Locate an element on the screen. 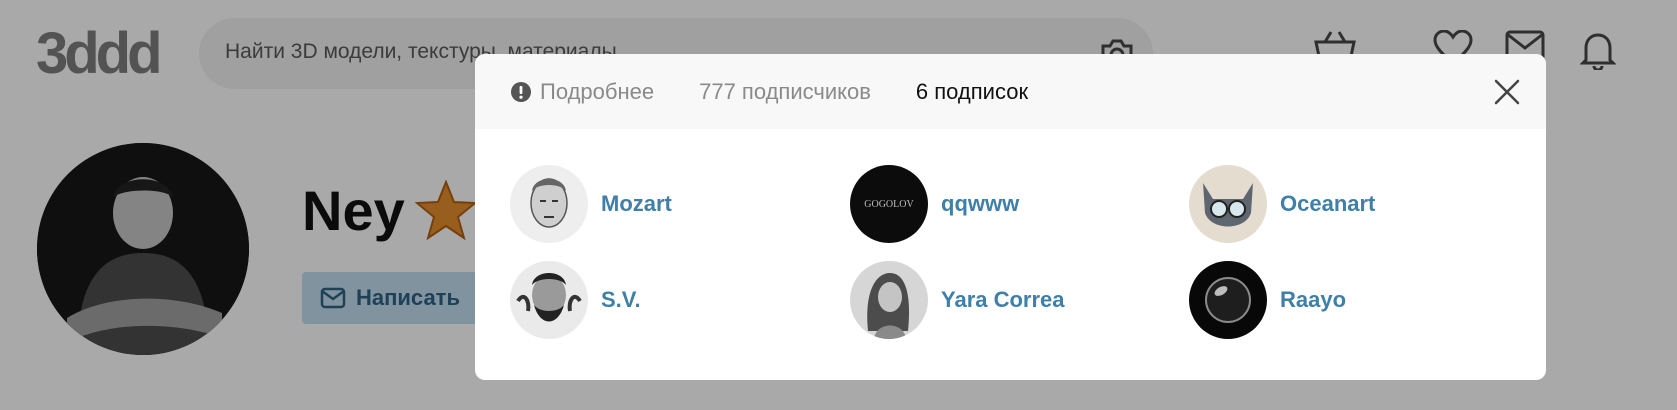 This screenshot has width=1677, height=410. user-name: Oceanart is located at coordinates (1327, 204).